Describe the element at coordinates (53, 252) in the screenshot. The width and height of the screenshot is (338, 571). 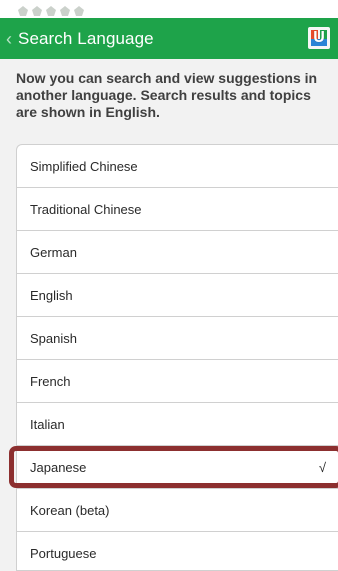
I see `list-item-label: German` at that location.